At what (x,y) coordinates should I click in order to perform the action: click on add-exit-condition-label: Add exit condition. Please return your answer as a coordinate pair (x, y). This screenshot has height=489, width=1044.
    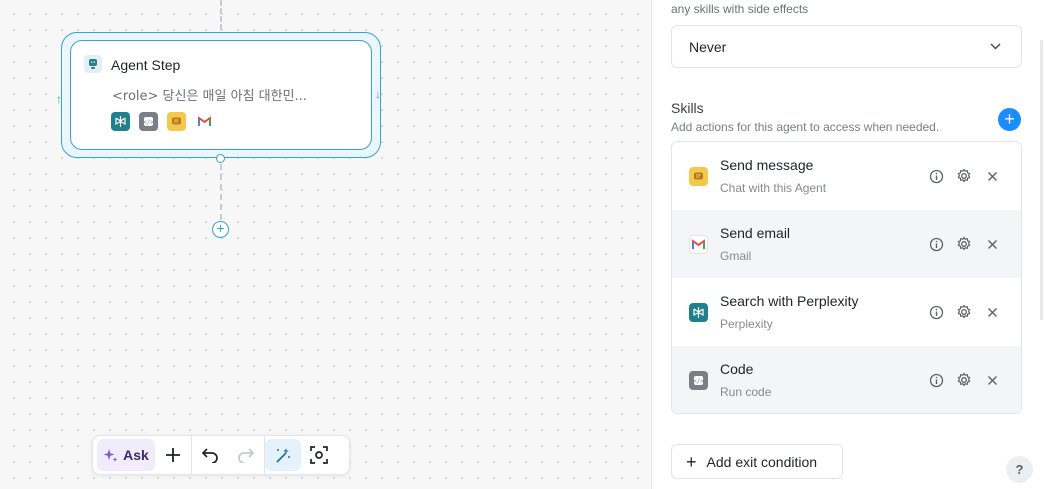
    Looking at the image, I should click on (762, 461).